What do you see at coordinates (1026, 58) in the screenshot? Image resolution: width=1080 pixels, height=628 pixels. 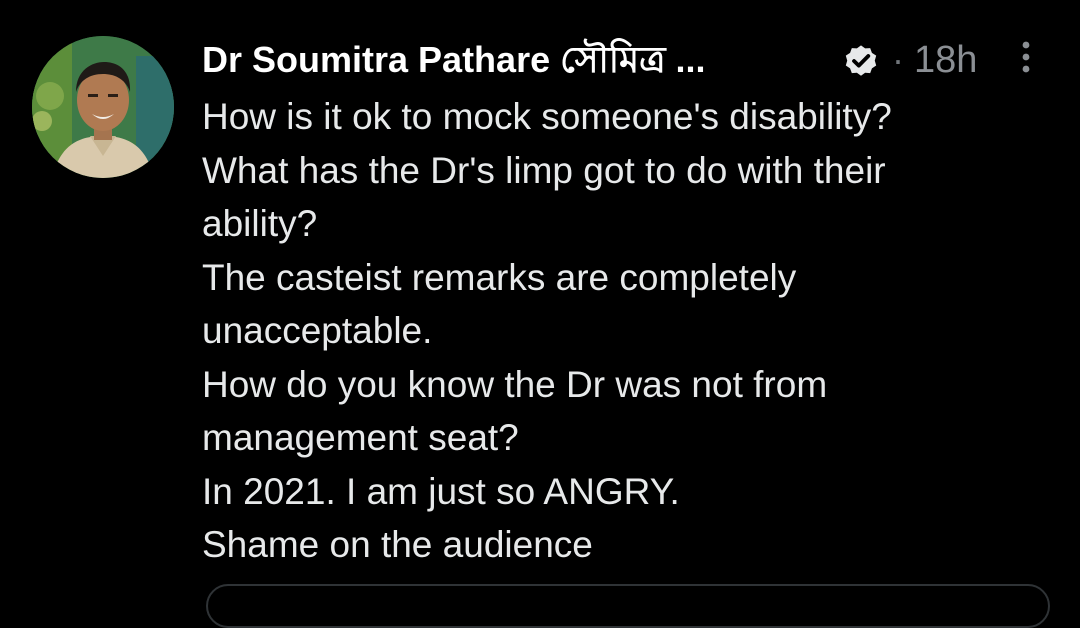 I see `vertical-ellipsis-icon` at bounding box center [1026, 58].